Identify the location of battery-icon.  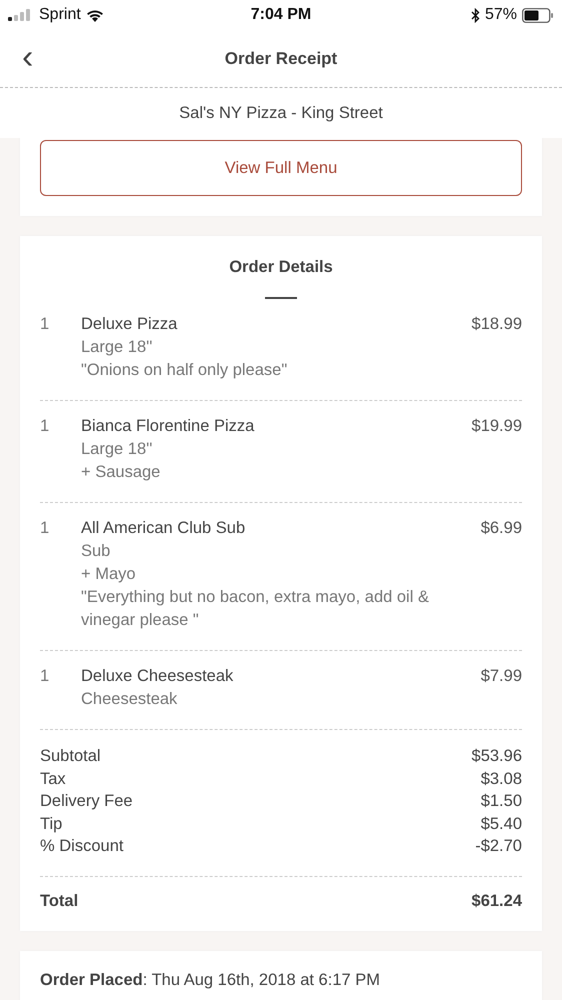
(538, 15).